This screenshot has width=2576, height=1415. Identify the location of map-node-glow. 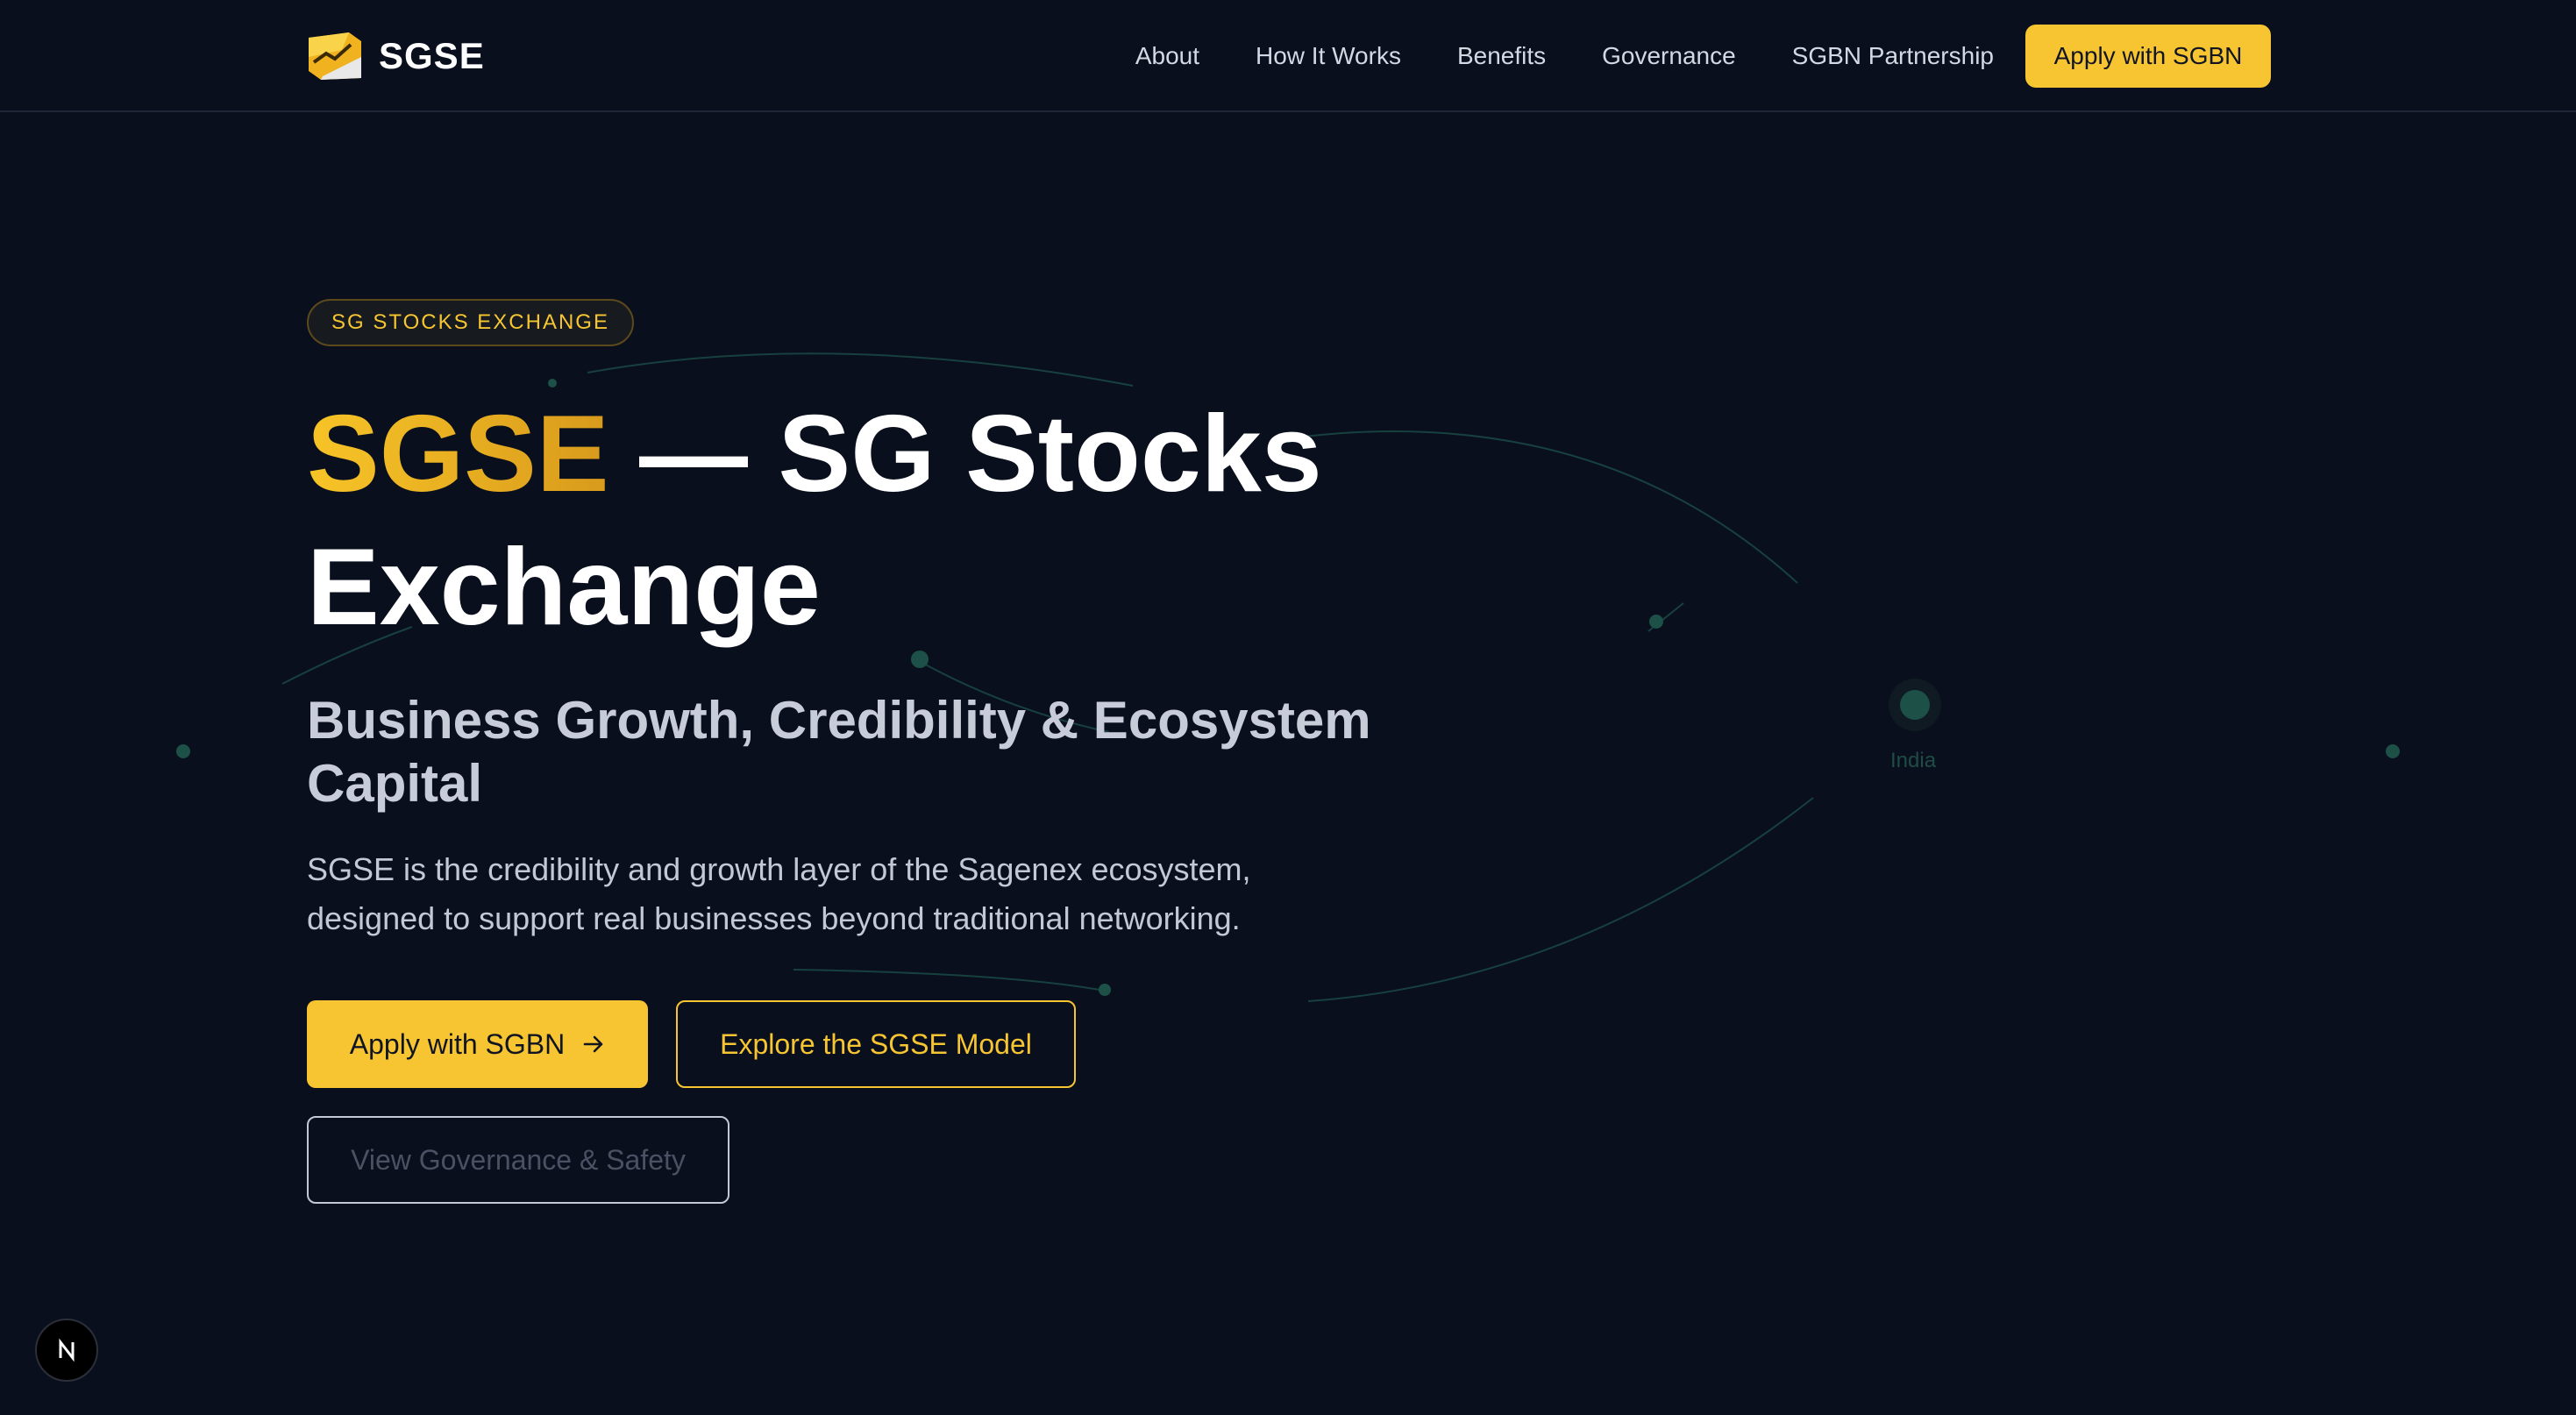
(1915, 705).